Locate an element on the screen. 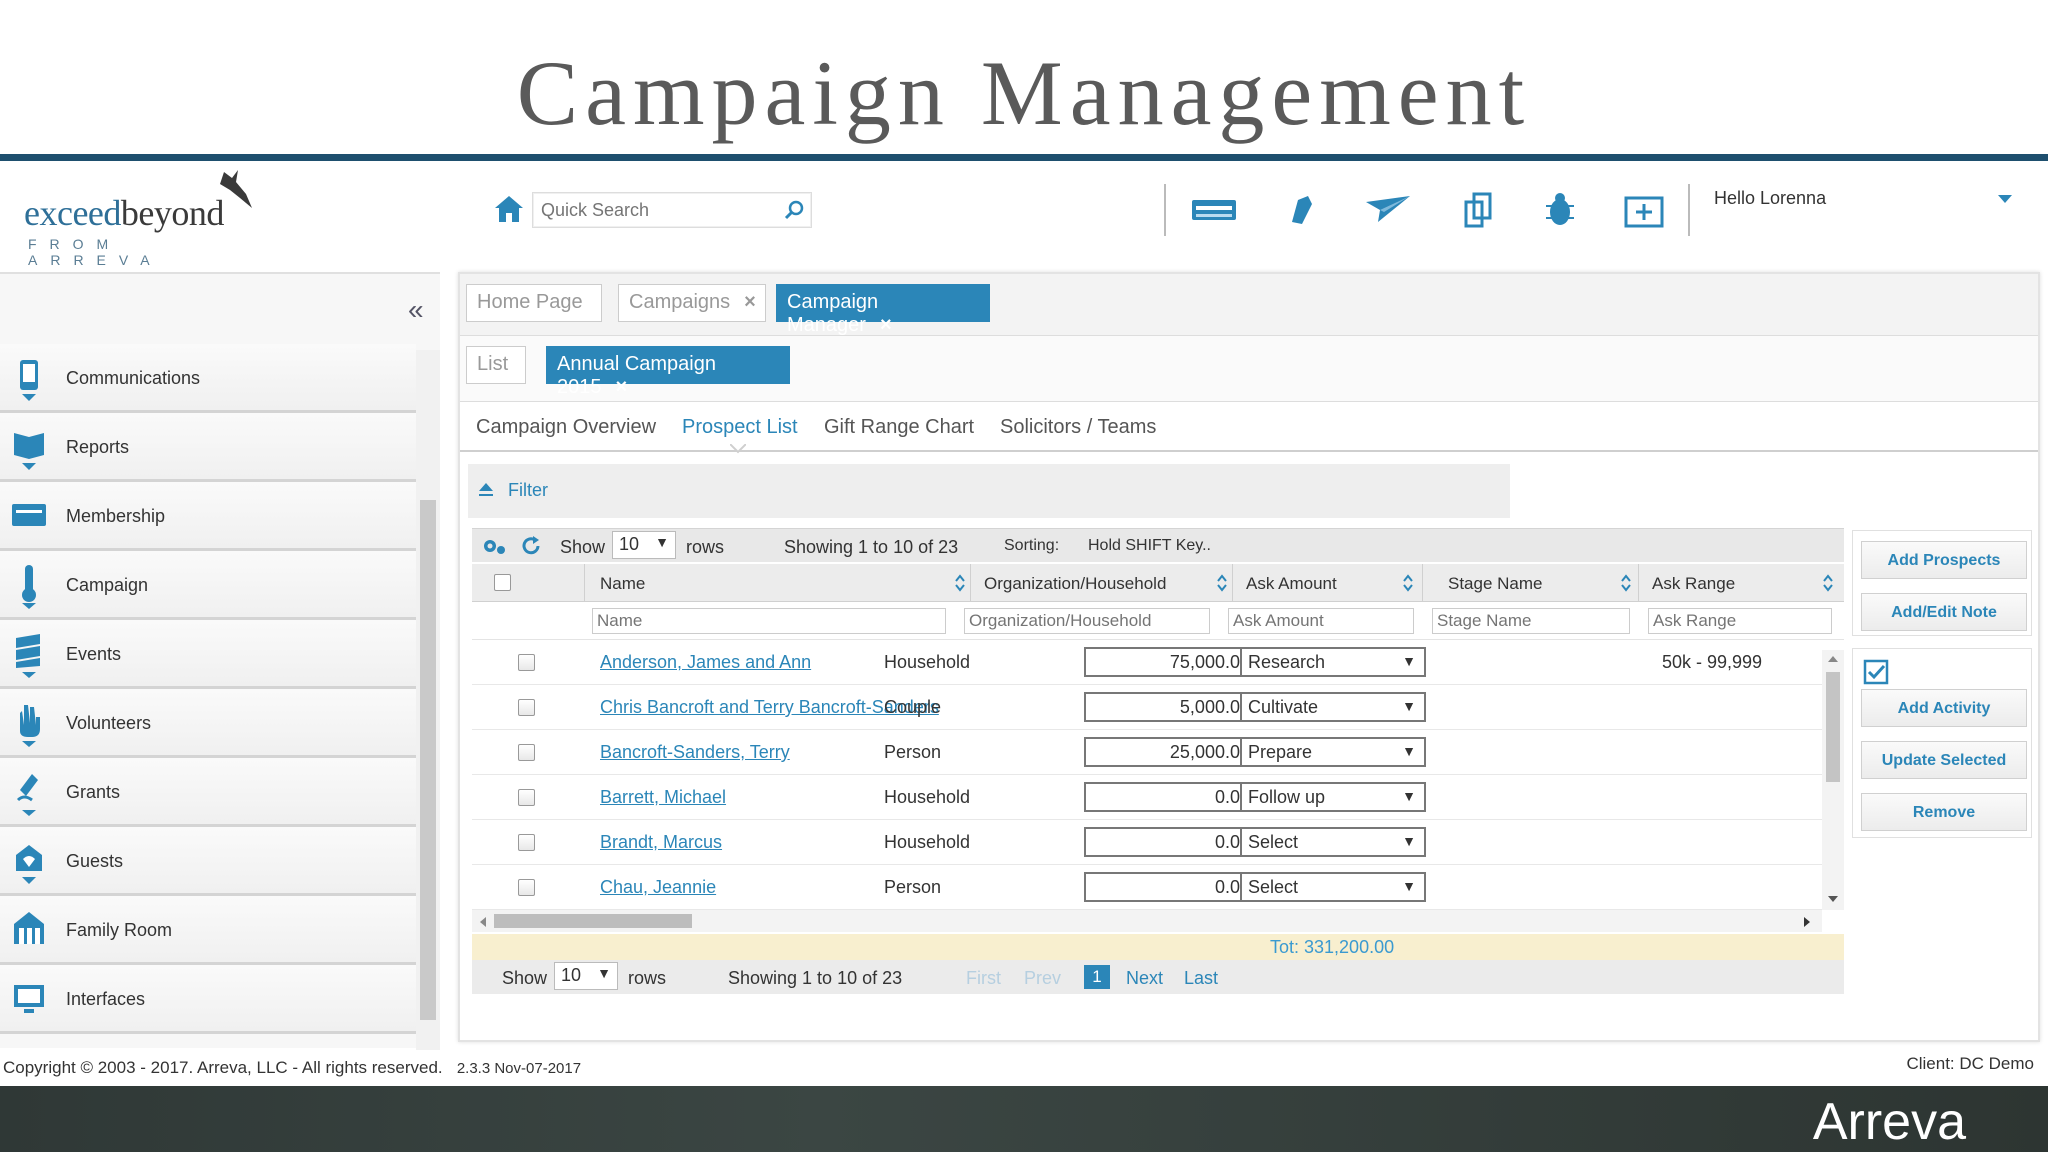 This screenshot has width=2048, height=1152. home-icon is located at coordinates (509, 209).